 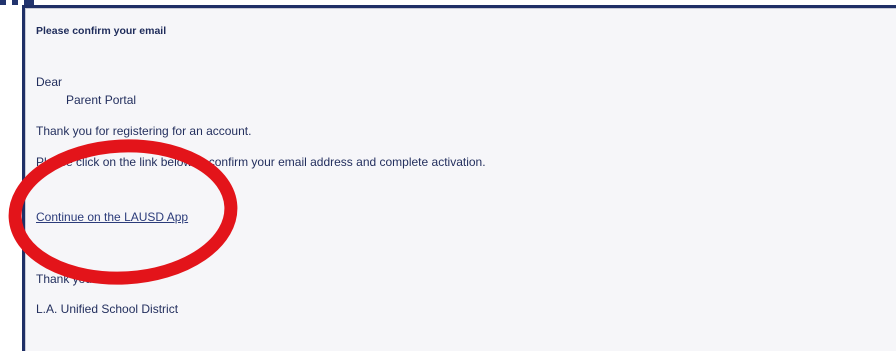 What do you see at coordinates (64, 279) in the screenshot?
I see `email-signoff: Thank you` at bounding box center [64, 279].